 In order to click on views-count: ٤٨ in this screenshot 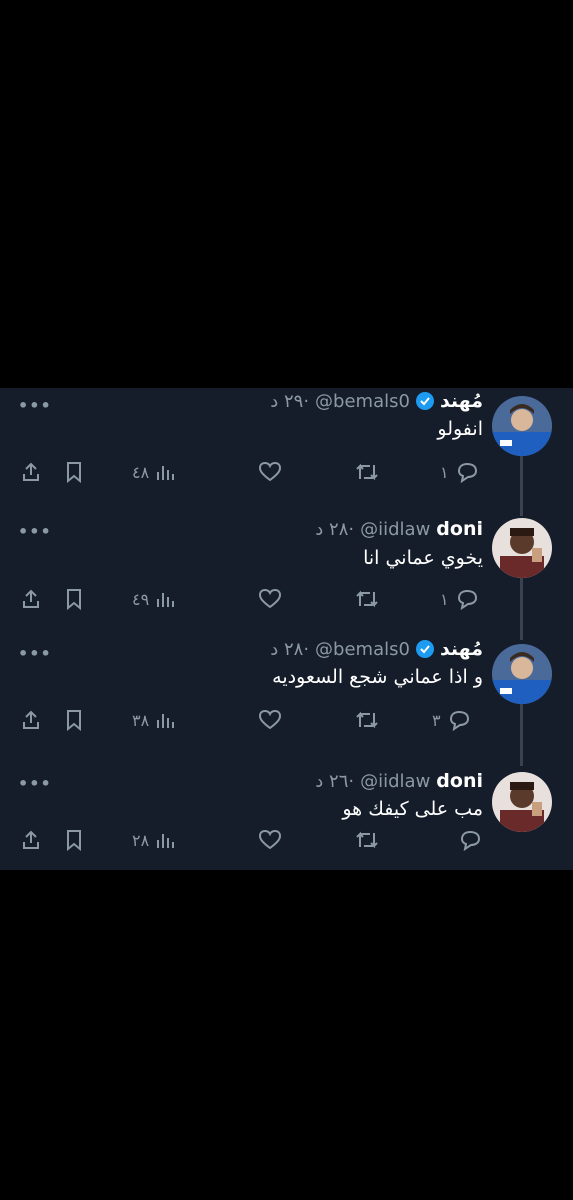, I will do `click(141, 472)`.